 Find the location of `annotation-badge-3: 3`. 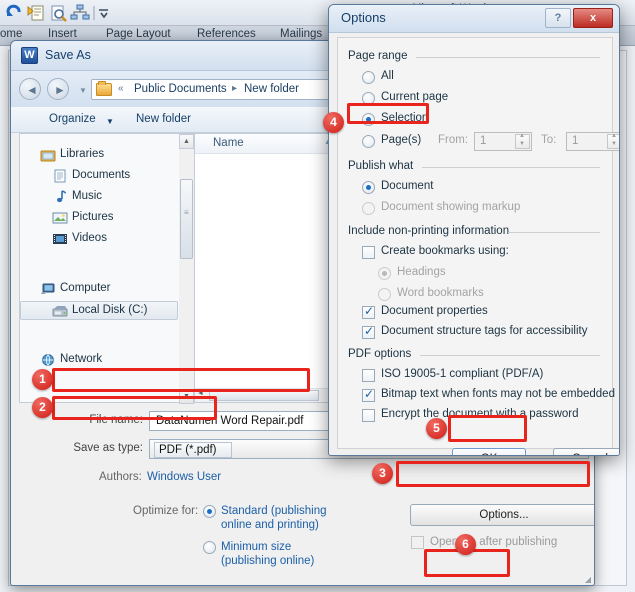

annotation-badge-3: 3 is located at coordinates (382, 473).